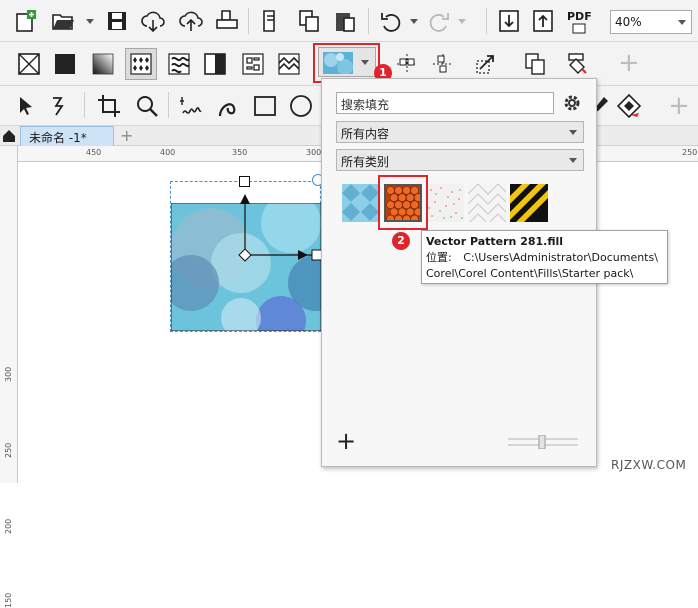 This screenshot has width=698, height=608. Describe the element at coordinates (61, 106) in the screenshot. I see `freehand-pick-icon` at that location.